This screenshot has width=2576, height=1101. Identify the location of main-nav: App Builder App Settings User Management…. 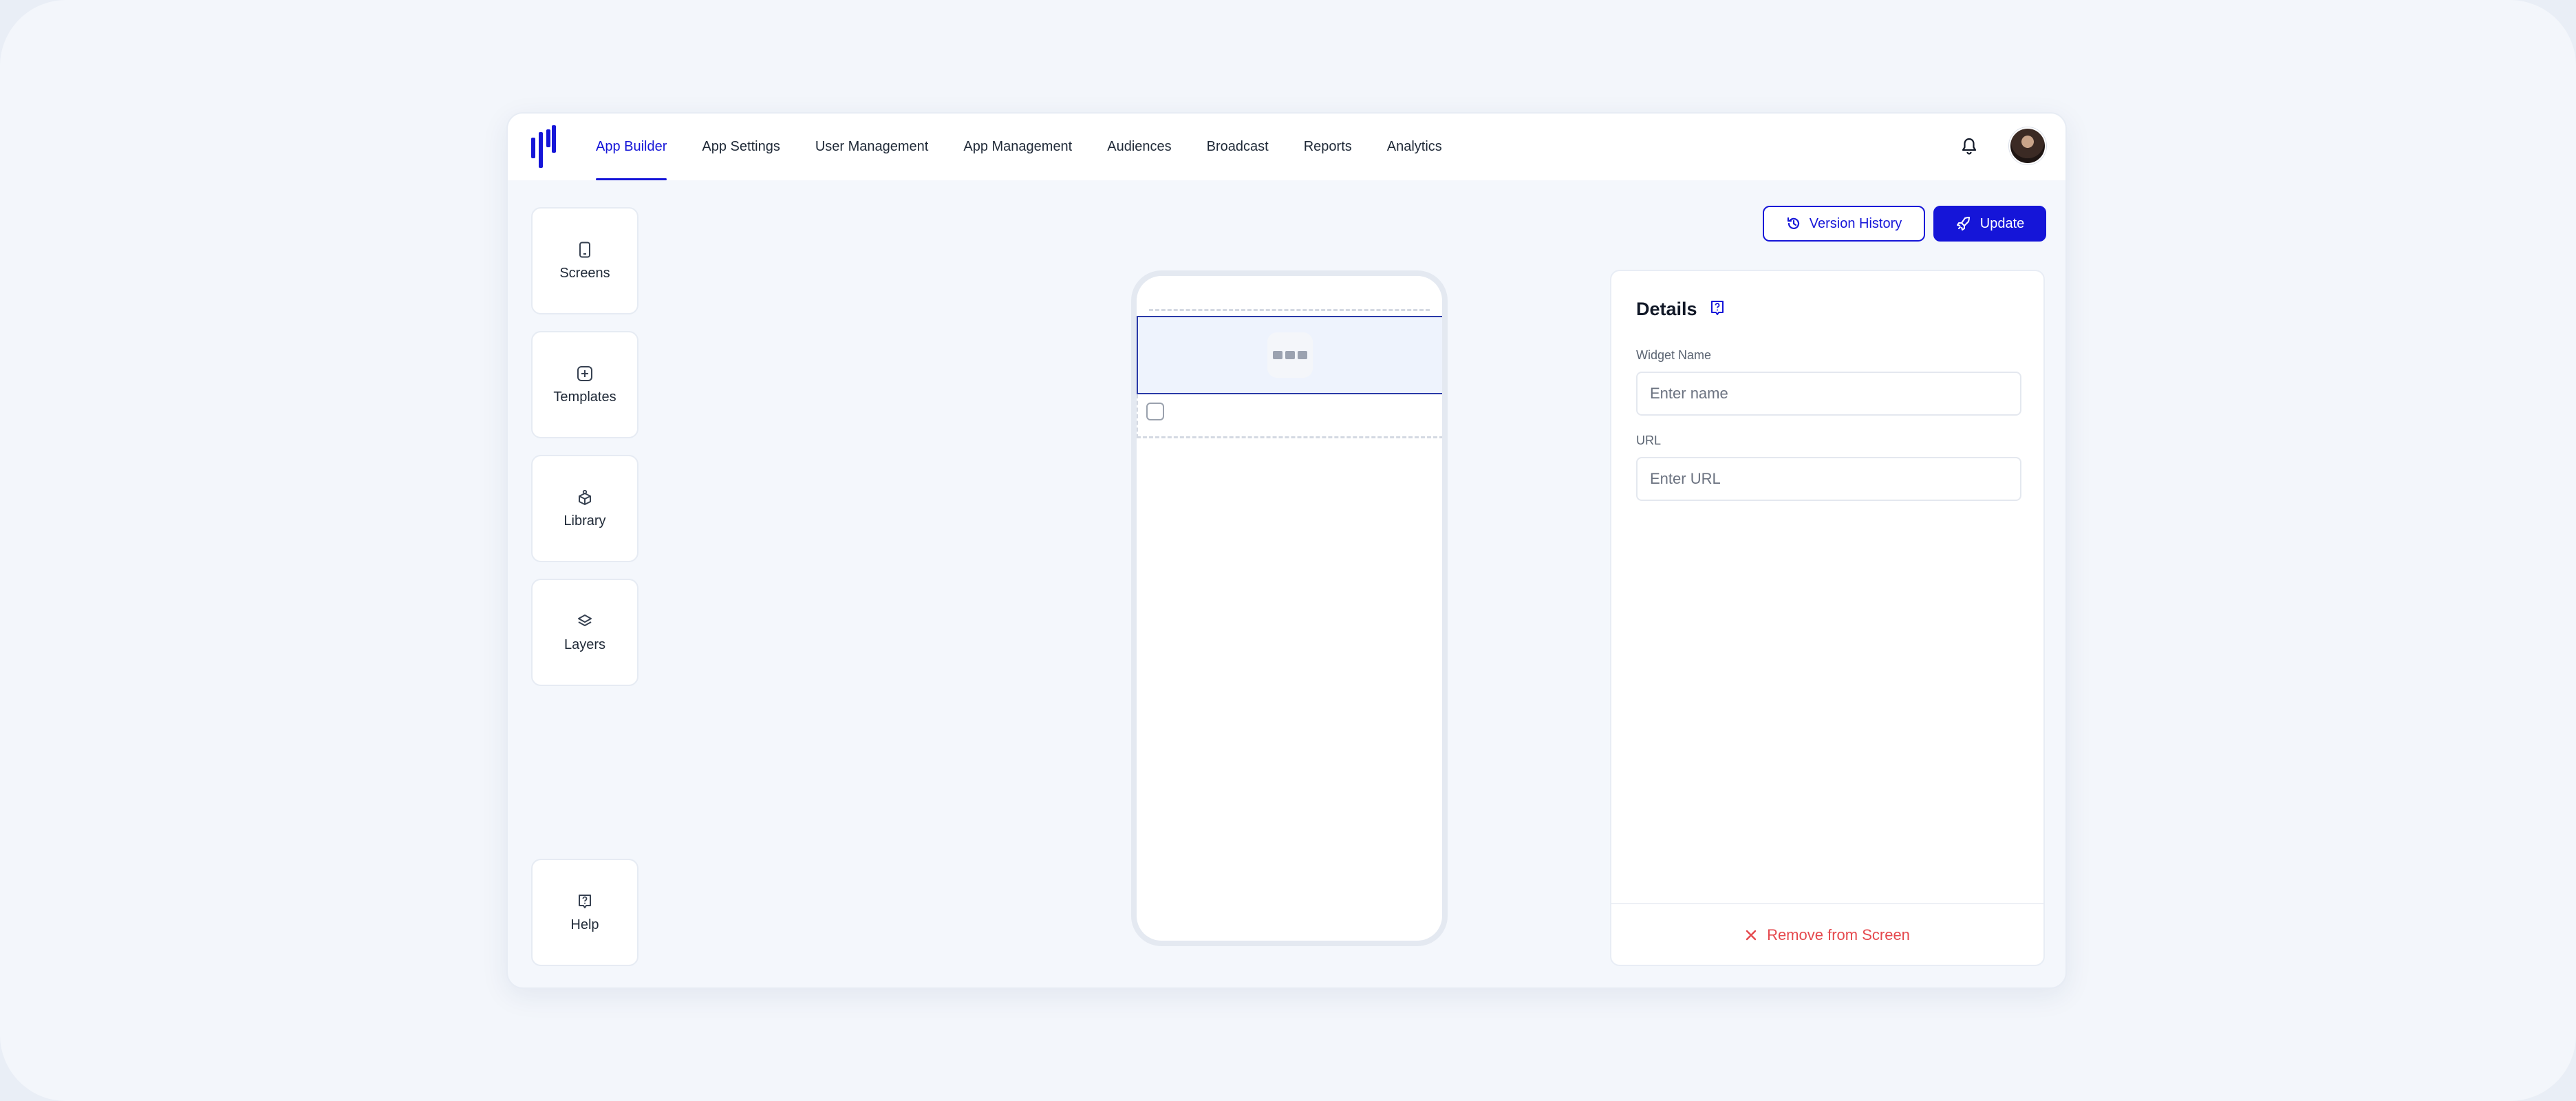
(1036, 147).